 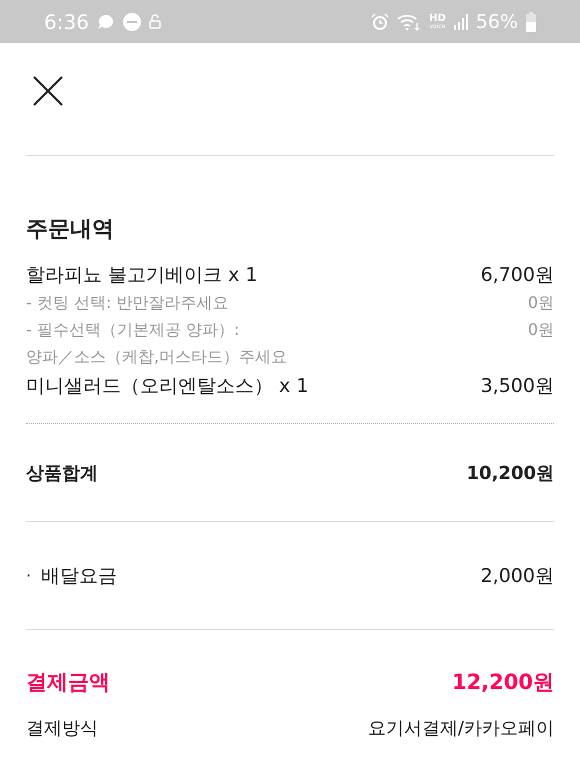 What do you see at coordinates (68, 682) in the screenshot?
I see `total-label: 결제금액` at bounding box center [68, 682].